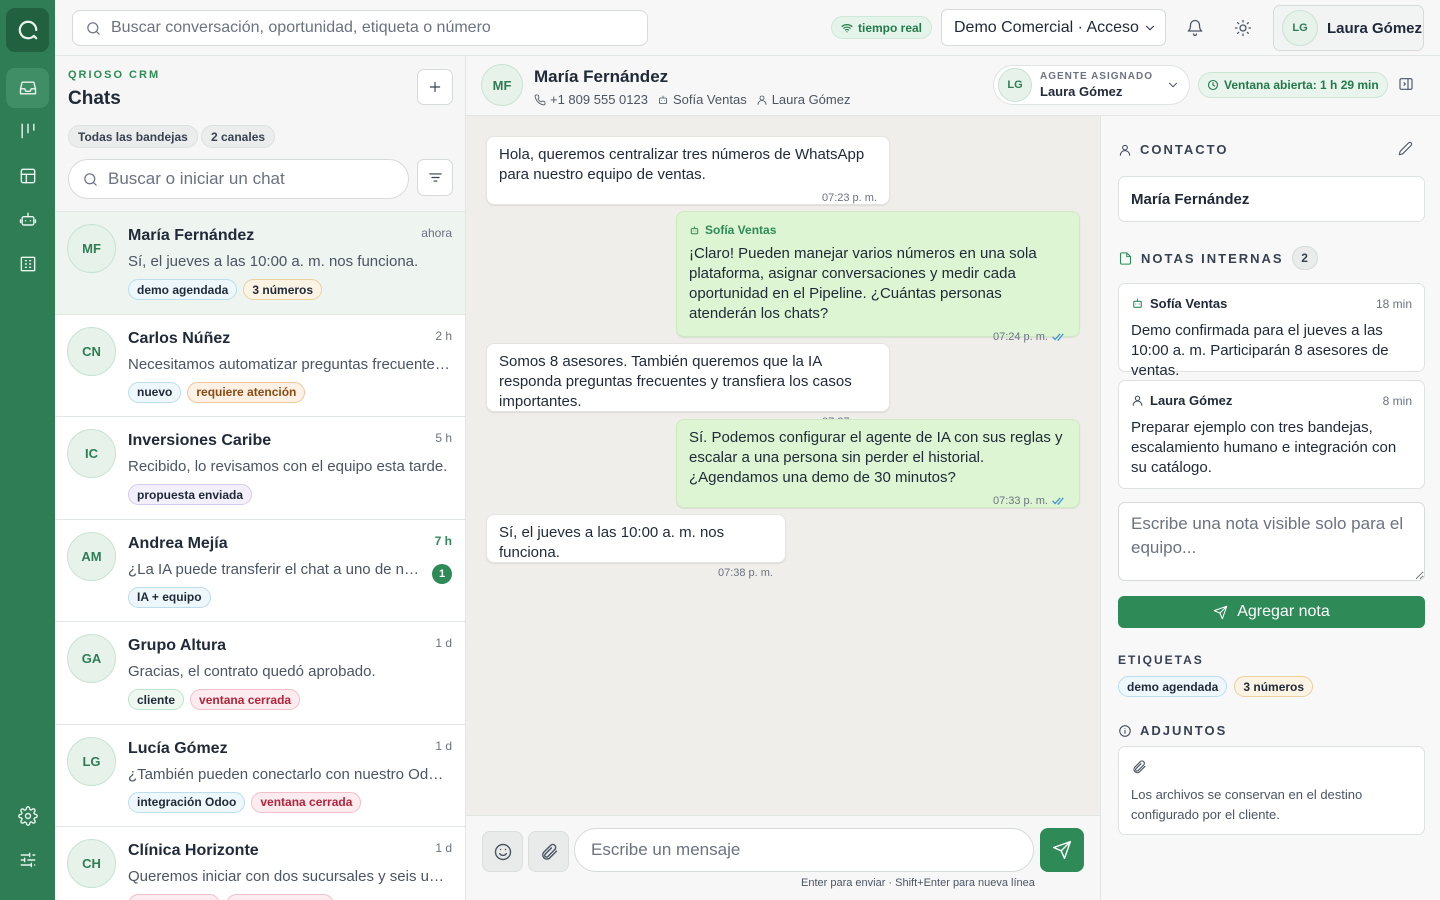  What do you see at coordinates (435, 177) in the screenshot?
I see `filter-button` at bounding box center [435, 177].